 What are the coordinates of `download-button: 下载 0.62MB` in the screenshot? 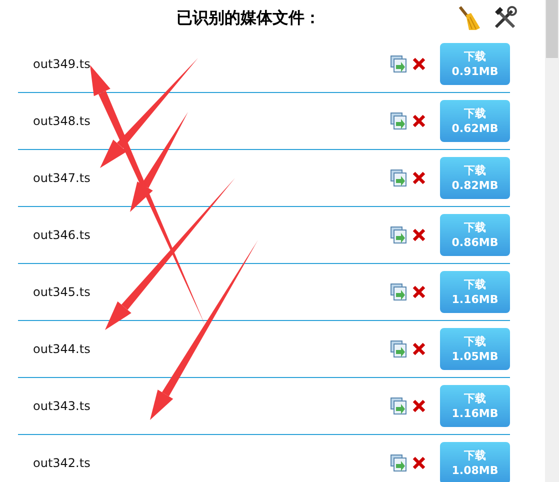 It's located at (475, 121).